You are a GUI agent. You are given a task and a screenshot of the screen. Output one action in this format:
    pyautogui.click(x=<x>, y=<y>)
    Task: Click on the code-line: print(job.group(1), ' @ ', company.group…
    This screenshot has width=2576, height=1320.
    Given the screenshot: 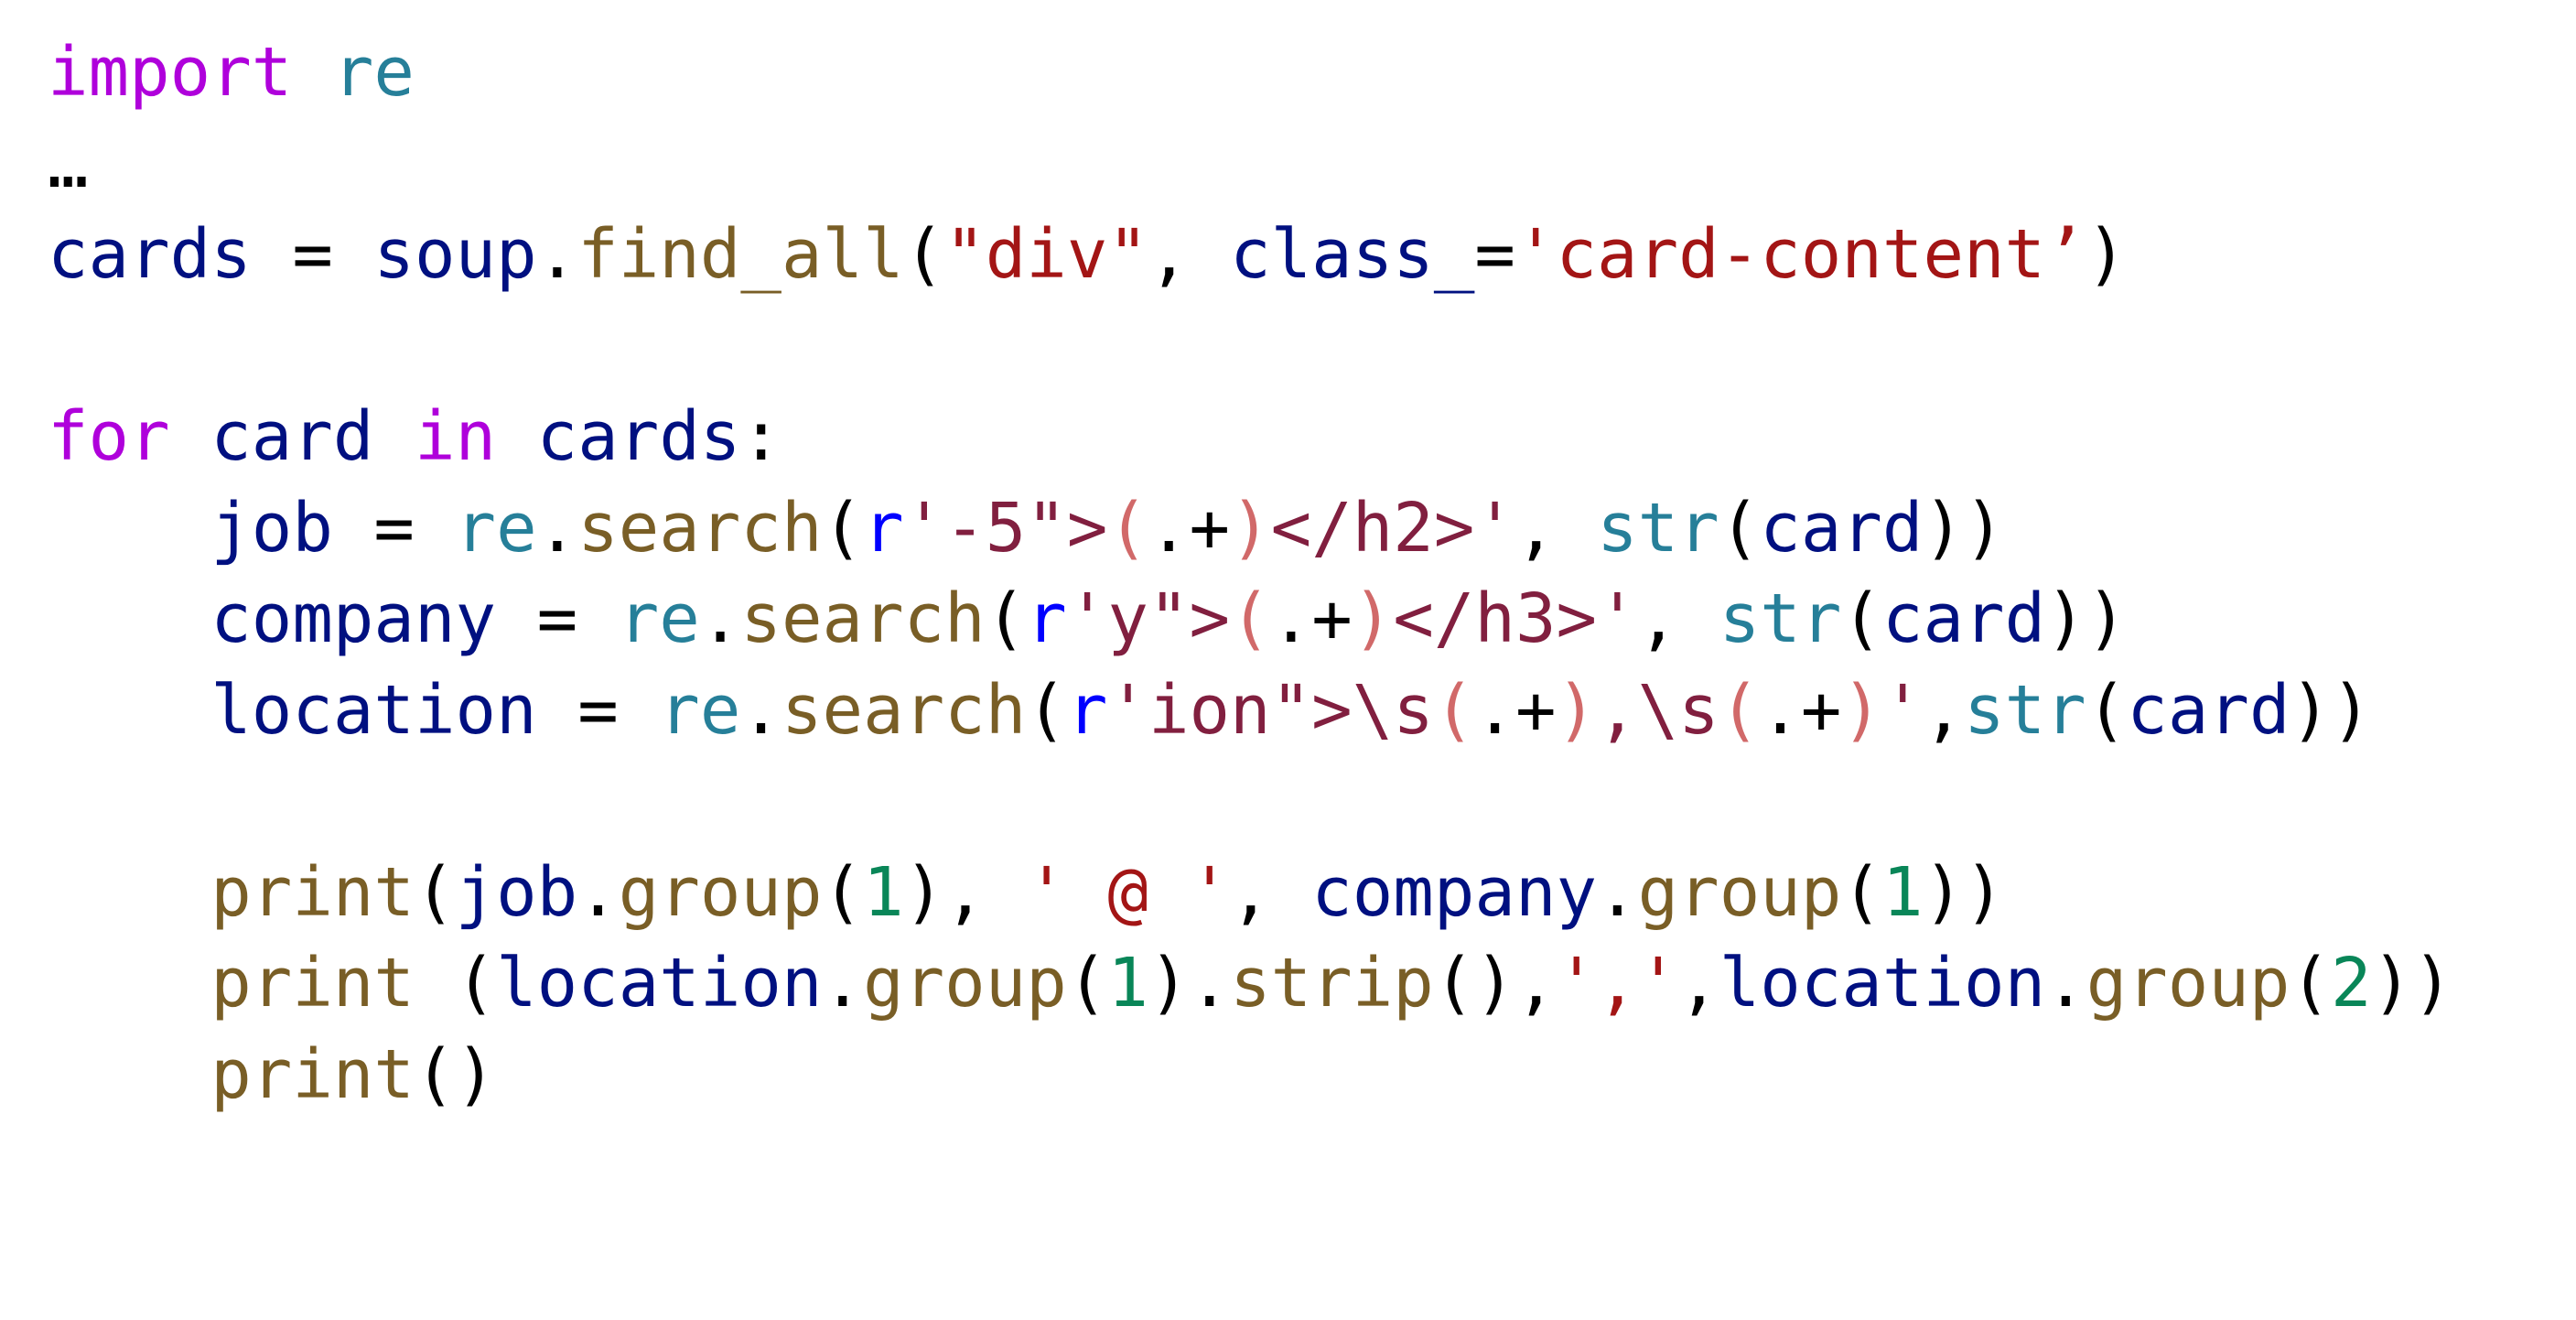 What is the action you would take?
    pyautogui.click(x=1250, y=894)
    